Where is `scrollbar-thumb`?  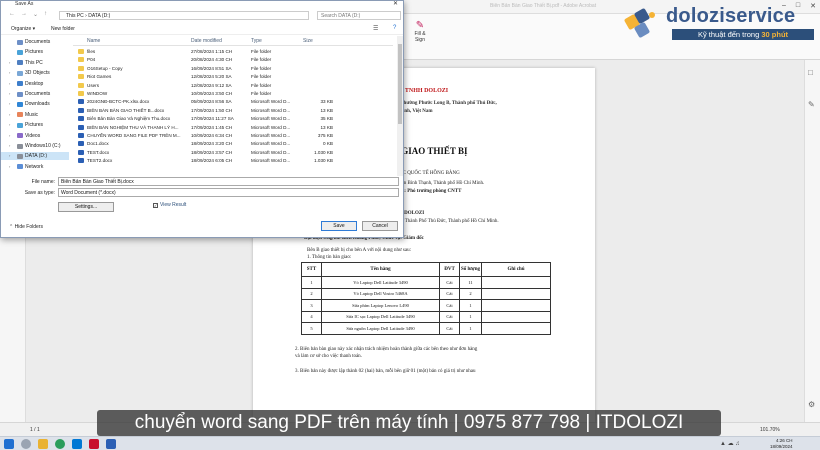
scrollbar-thumb is located at coordinates (400, 84).